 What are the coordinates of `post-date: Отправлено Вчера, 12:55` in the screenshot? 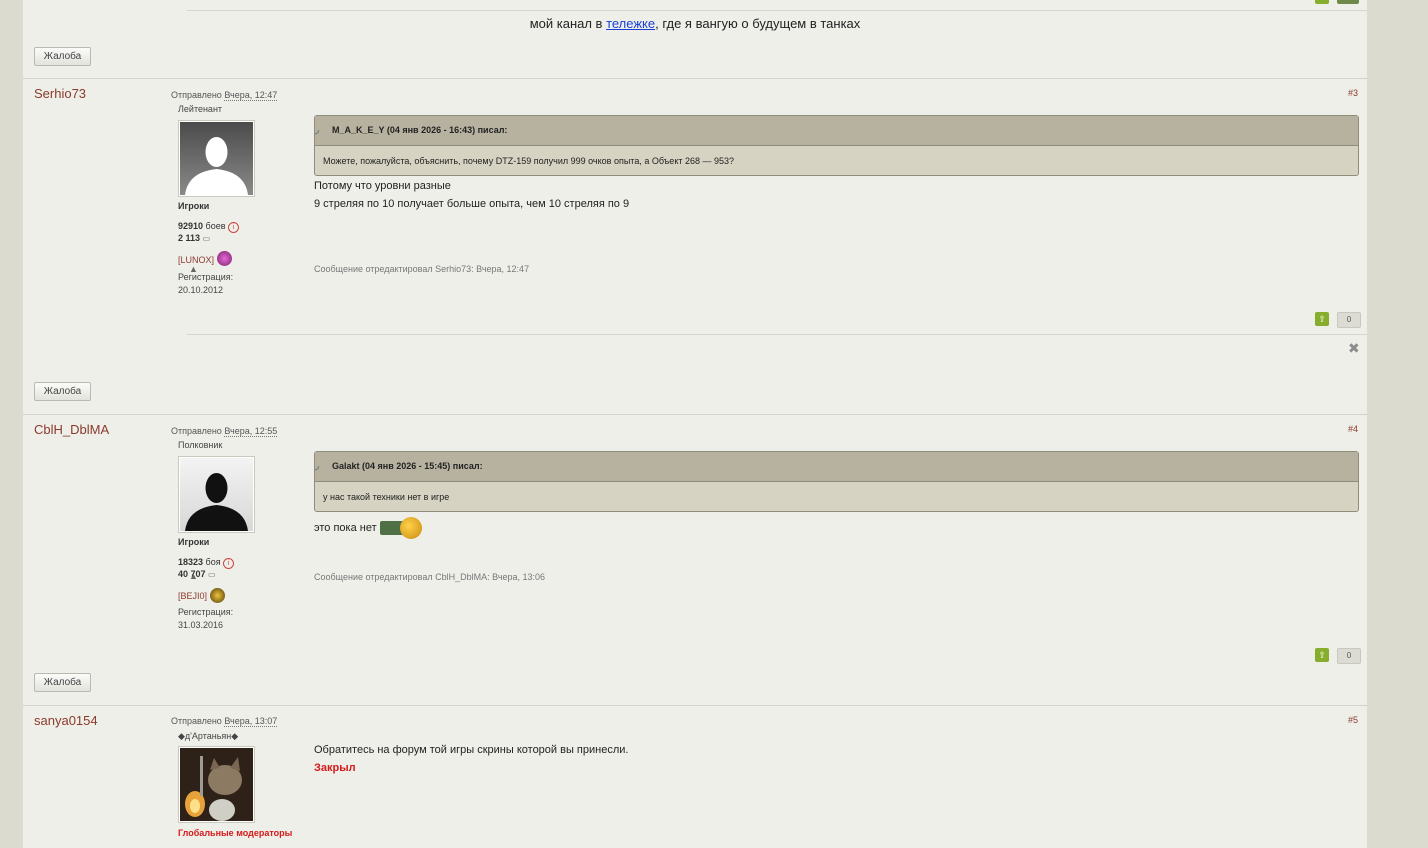 It's located at (224, 431).